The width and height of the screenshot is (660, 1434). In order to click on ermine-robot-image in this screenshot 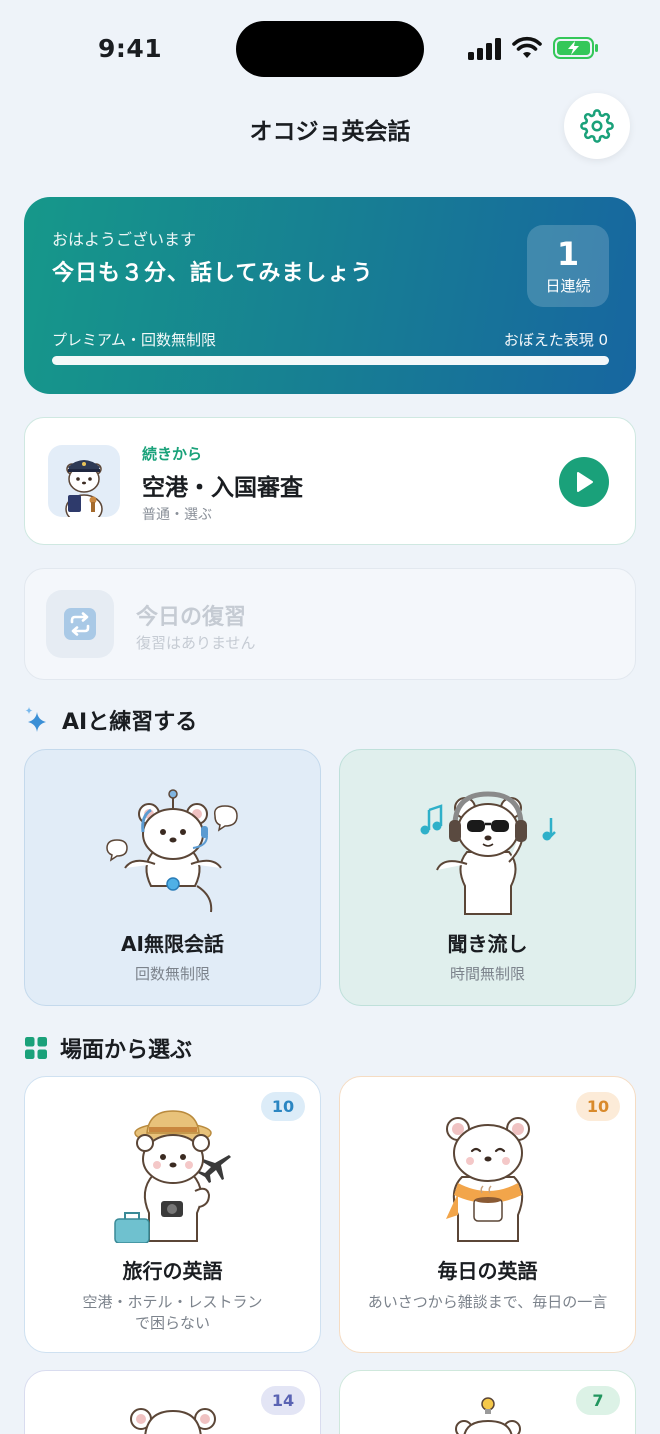, I will do `click(171, 851)`.